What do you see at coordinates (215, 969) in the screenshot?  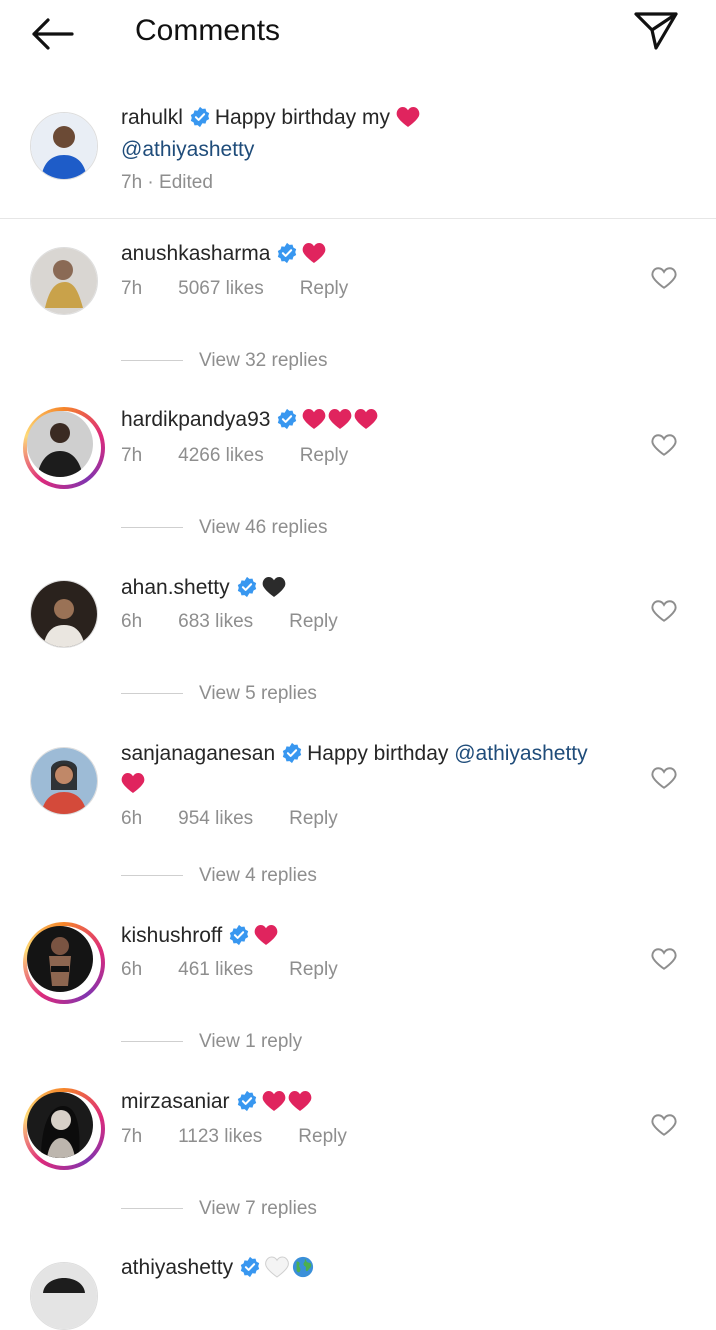 I see `likes-count: 461 likes` at bounding box center [215, 969].